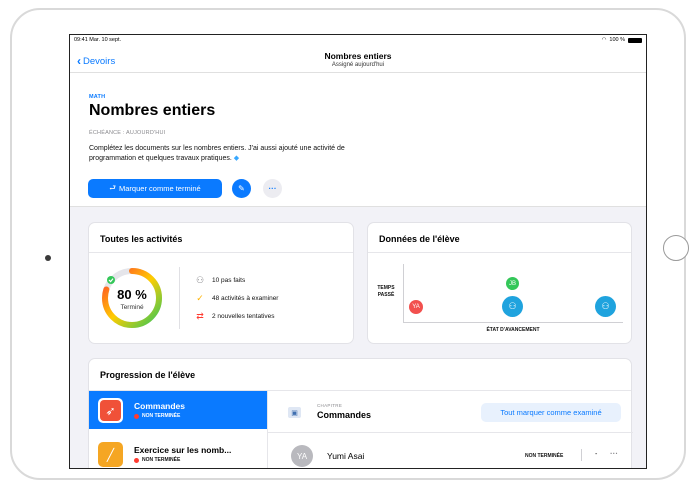 The height and width of the screenshot is (487, 696). Describe the element at coordinates (200, 298) in the screenshot. I see `check-icon: ✓` at that location.